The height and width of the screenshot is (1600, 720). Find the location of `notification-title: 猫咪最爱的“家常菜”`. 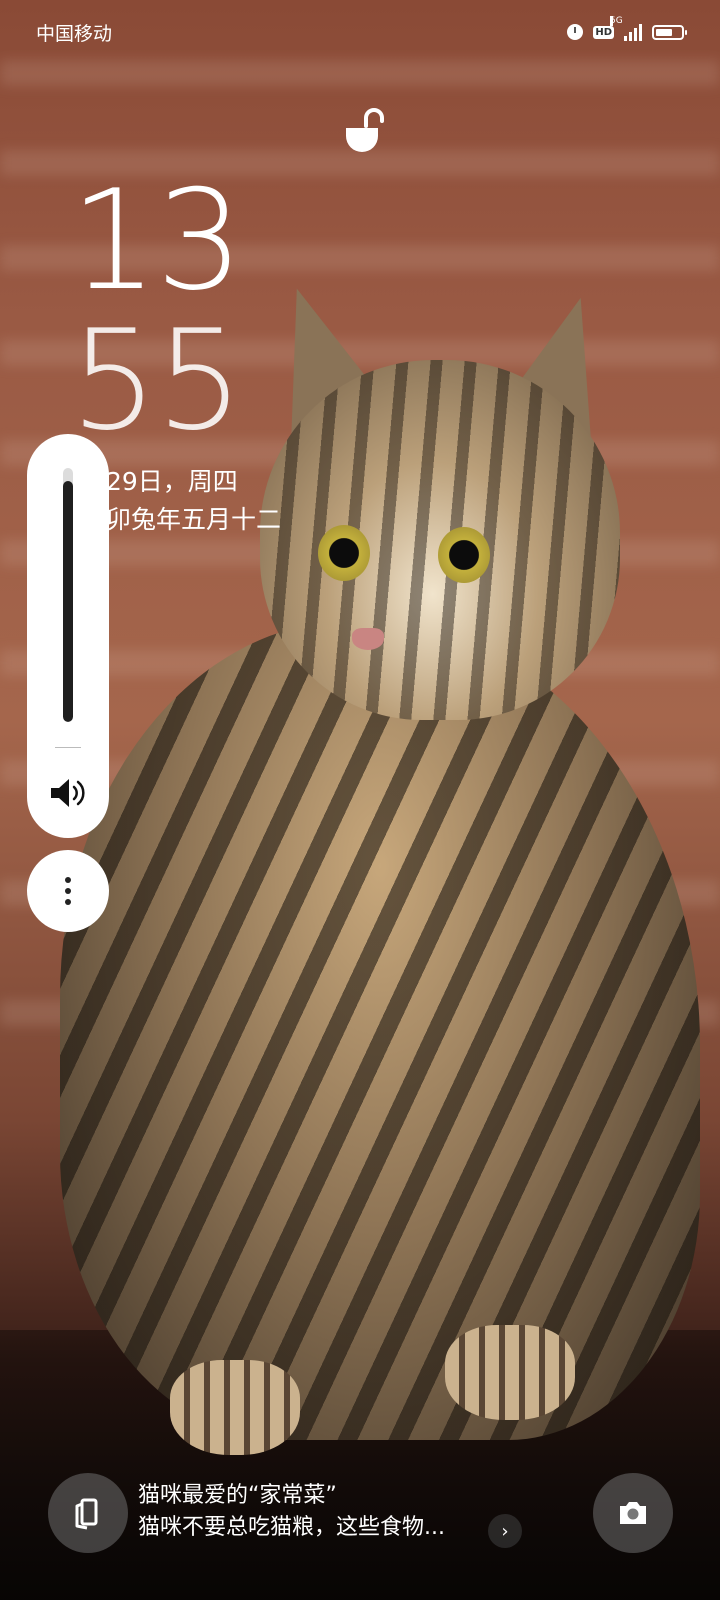

notification-title: 猫咪最爱的“家常菜” is located at coordinates (237, 1495).